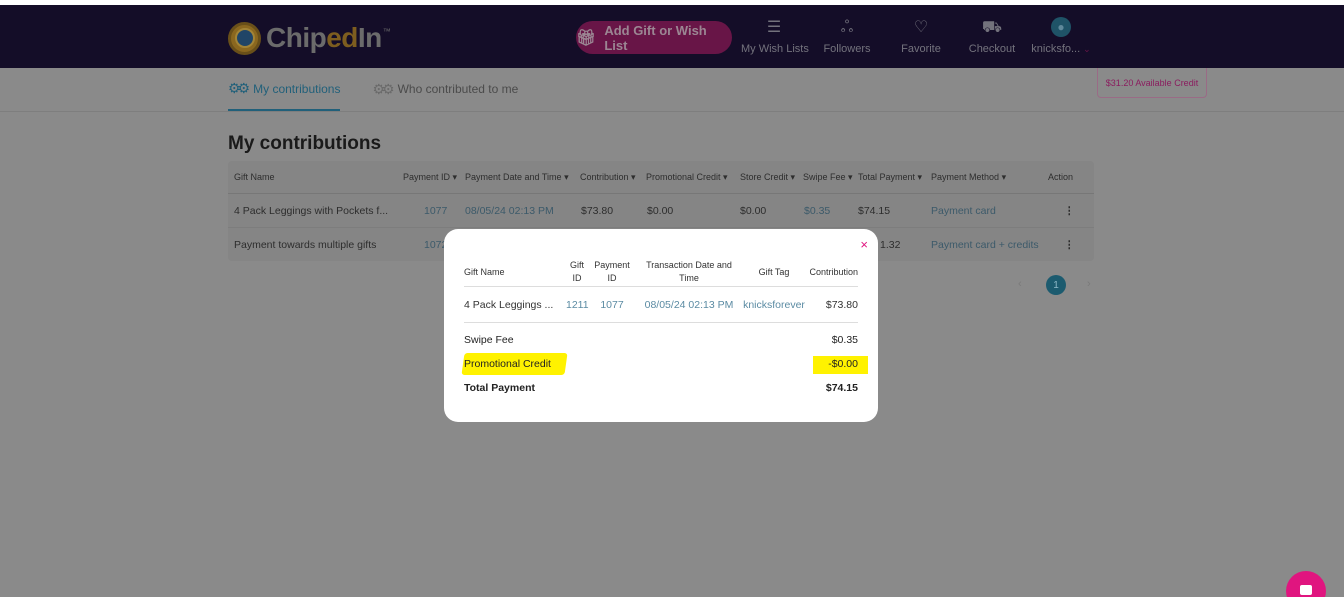 The width and height of the screenshot is (1344, 597). I want to click on modal-col-gift-id: Gift ID, so click(576, 271).